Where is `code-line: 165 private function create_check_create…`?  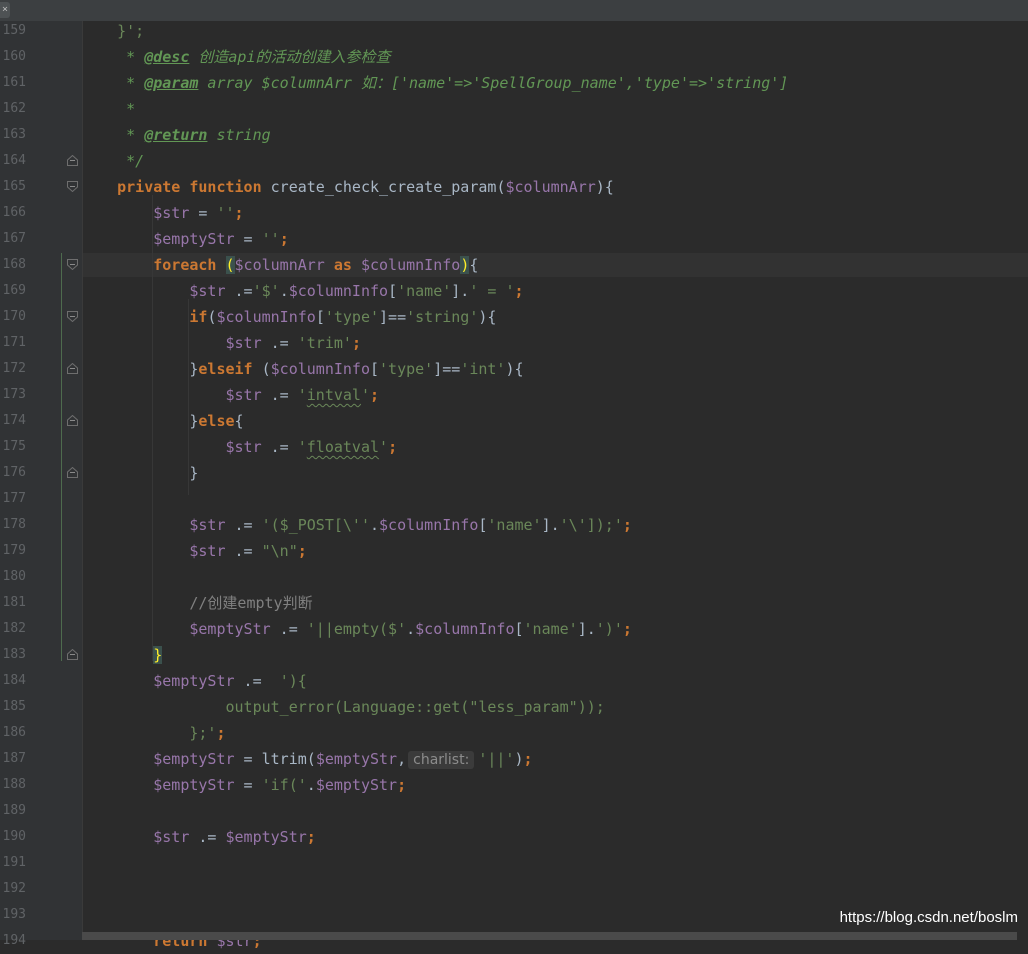 code-line: 165 private function create_check_create… is located at coordinates (514, 187).